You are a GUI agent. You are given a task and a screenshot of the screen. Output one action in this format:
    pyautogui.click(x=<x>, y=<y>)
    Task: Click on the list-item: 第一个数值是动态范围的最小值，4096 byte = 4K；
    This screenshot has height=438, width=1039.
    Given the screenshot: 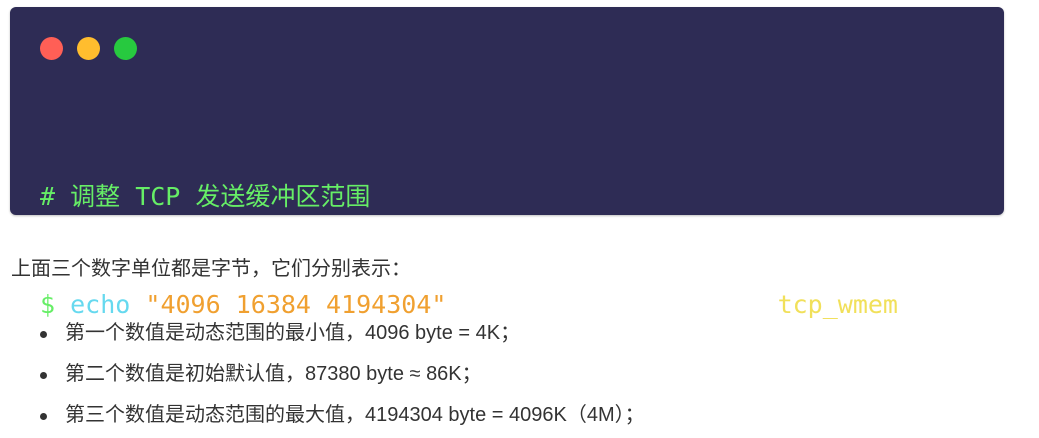 What is the action you would take?
    pyautogui.click(x=328, y=335)
    